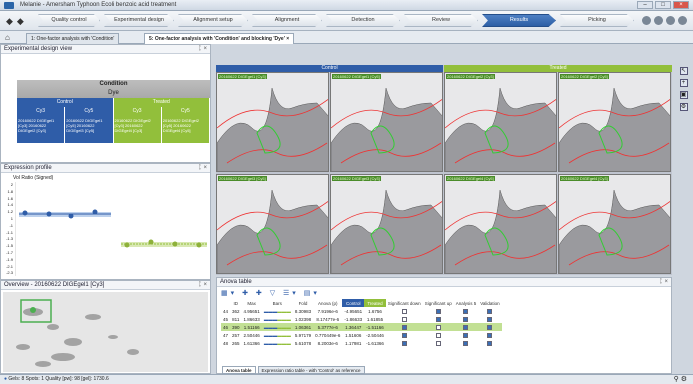 Image resolution: width=693 pixels, height=384 pixels. I want to click on column-header: Anova (p), so click(327, 303).